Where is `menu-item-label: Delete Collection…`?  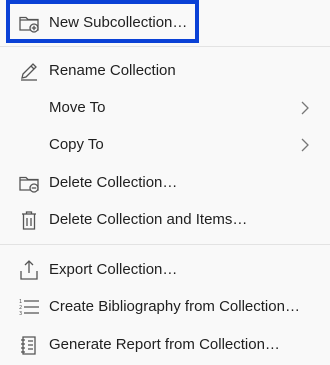 menu-item-label: Delete Collection… is located at coordinates (113, 182).